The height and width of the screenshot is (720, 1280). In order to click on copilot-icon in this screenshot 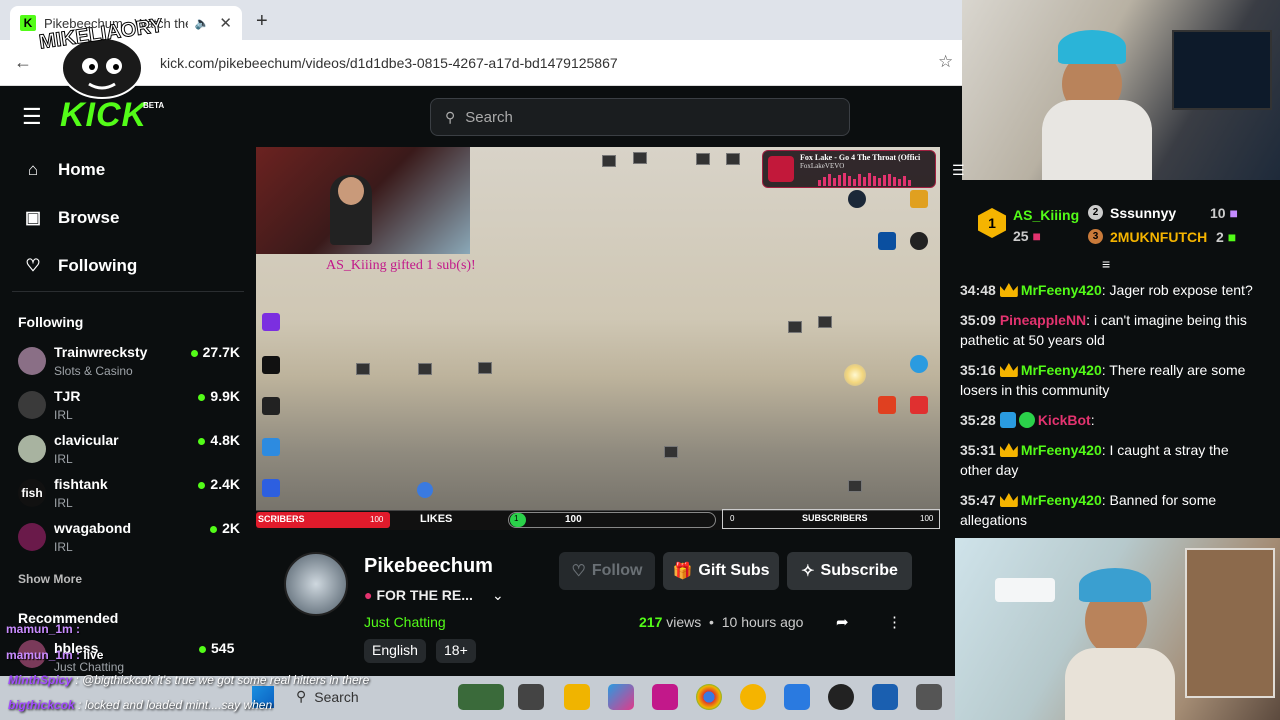, I will do `click(621, 697)`.